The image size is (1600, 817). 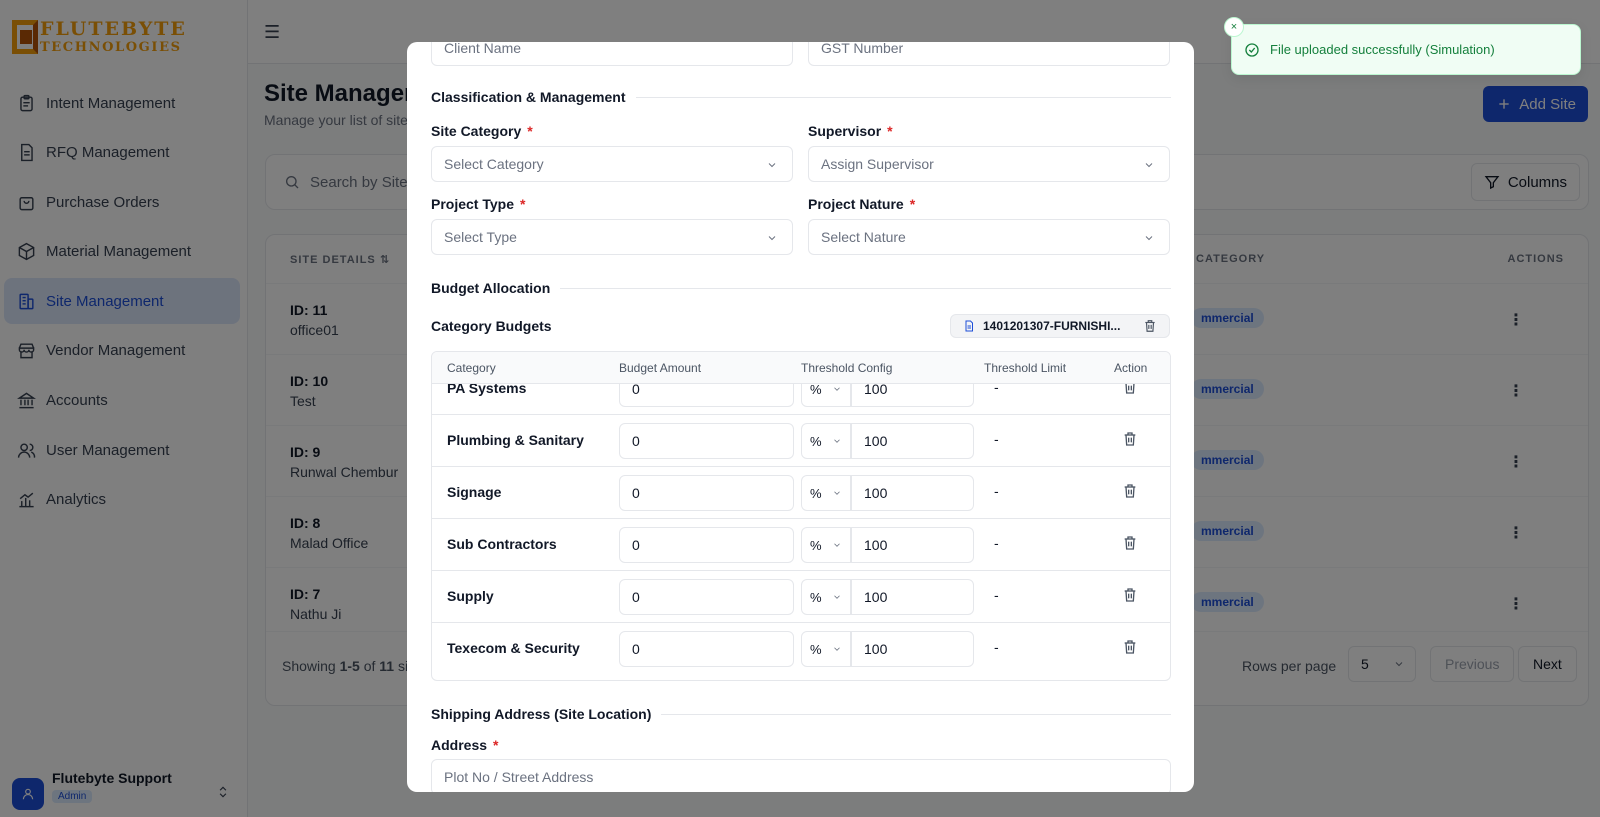 I want to click on project-nature-label: Project Nature *, so click(x=862, y=204).